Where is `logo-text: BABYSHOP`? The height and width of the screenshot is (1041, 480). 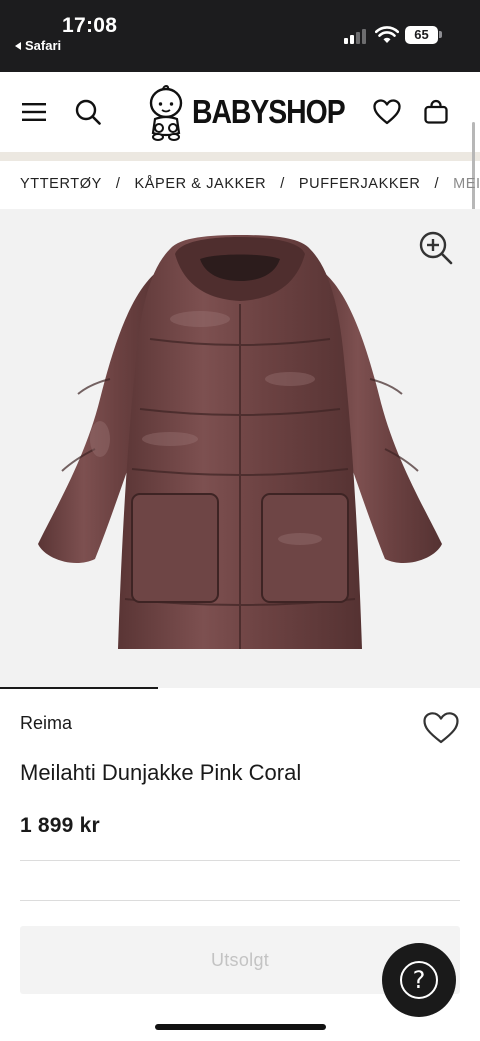 logo-text: BABYSHOP is located at coordinates (269, 111).